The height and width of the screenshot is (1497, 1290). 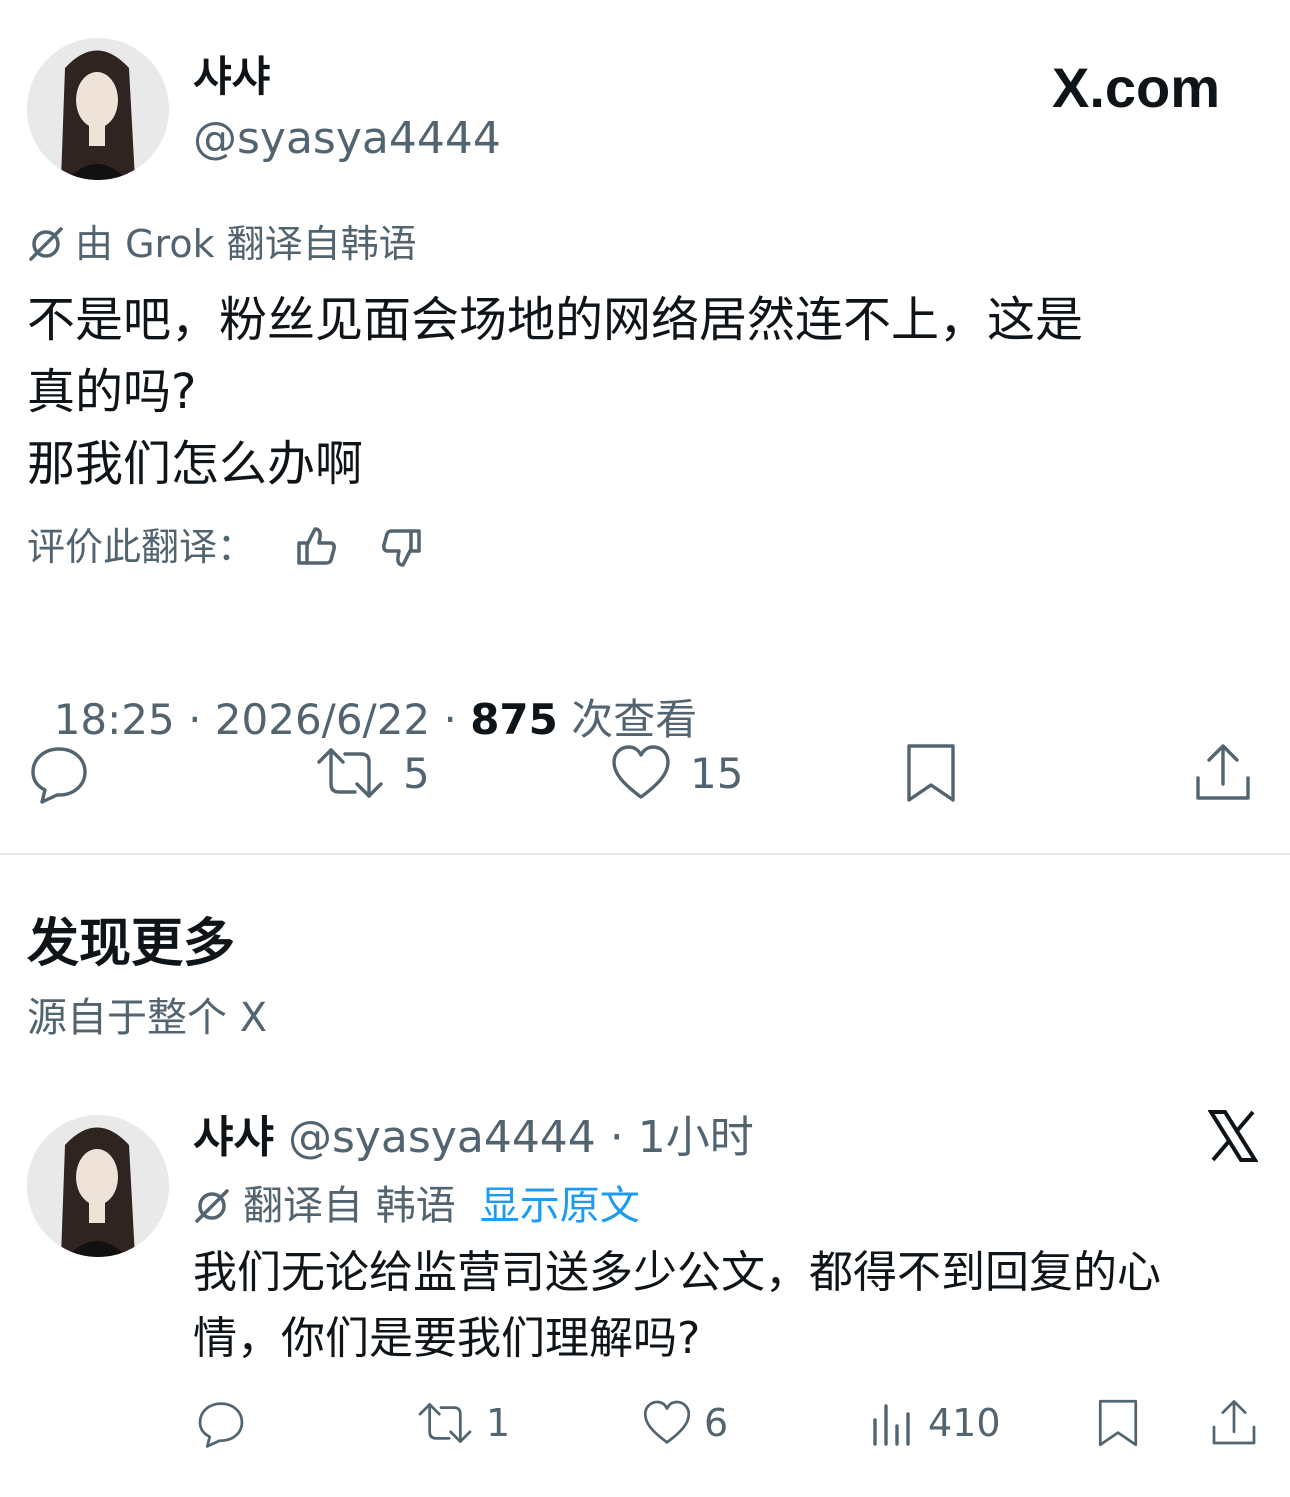 I want to click on like-button: 15, so click(x=676, y=773).